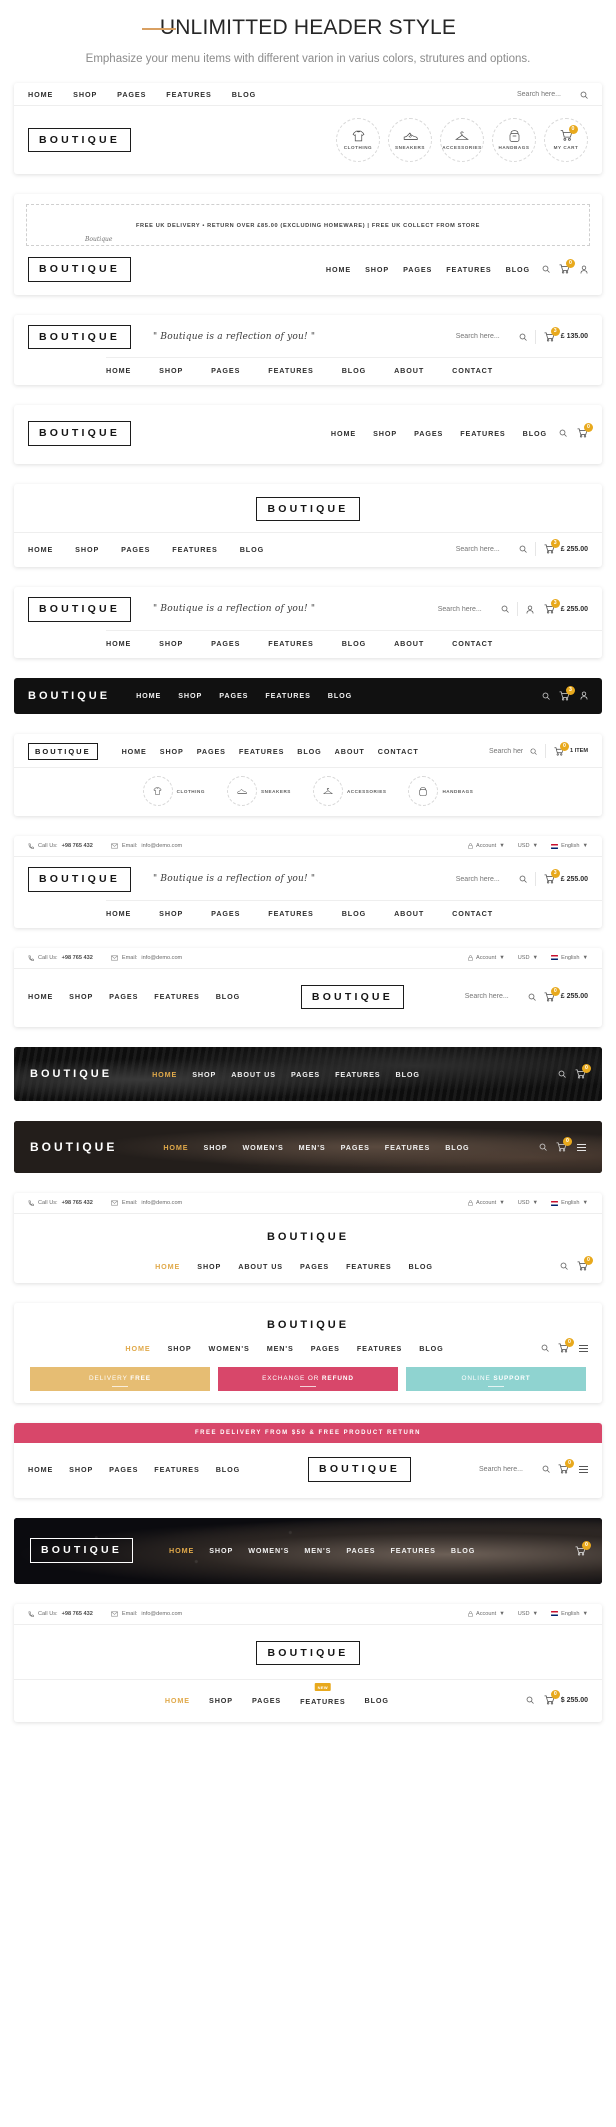 The height and width of the screenshot is (2127, 616). What do you see at coordinates (583, 1348) in the screenshot?
I see `hamburger-menu-icon` at bounding box center [583, 1348].